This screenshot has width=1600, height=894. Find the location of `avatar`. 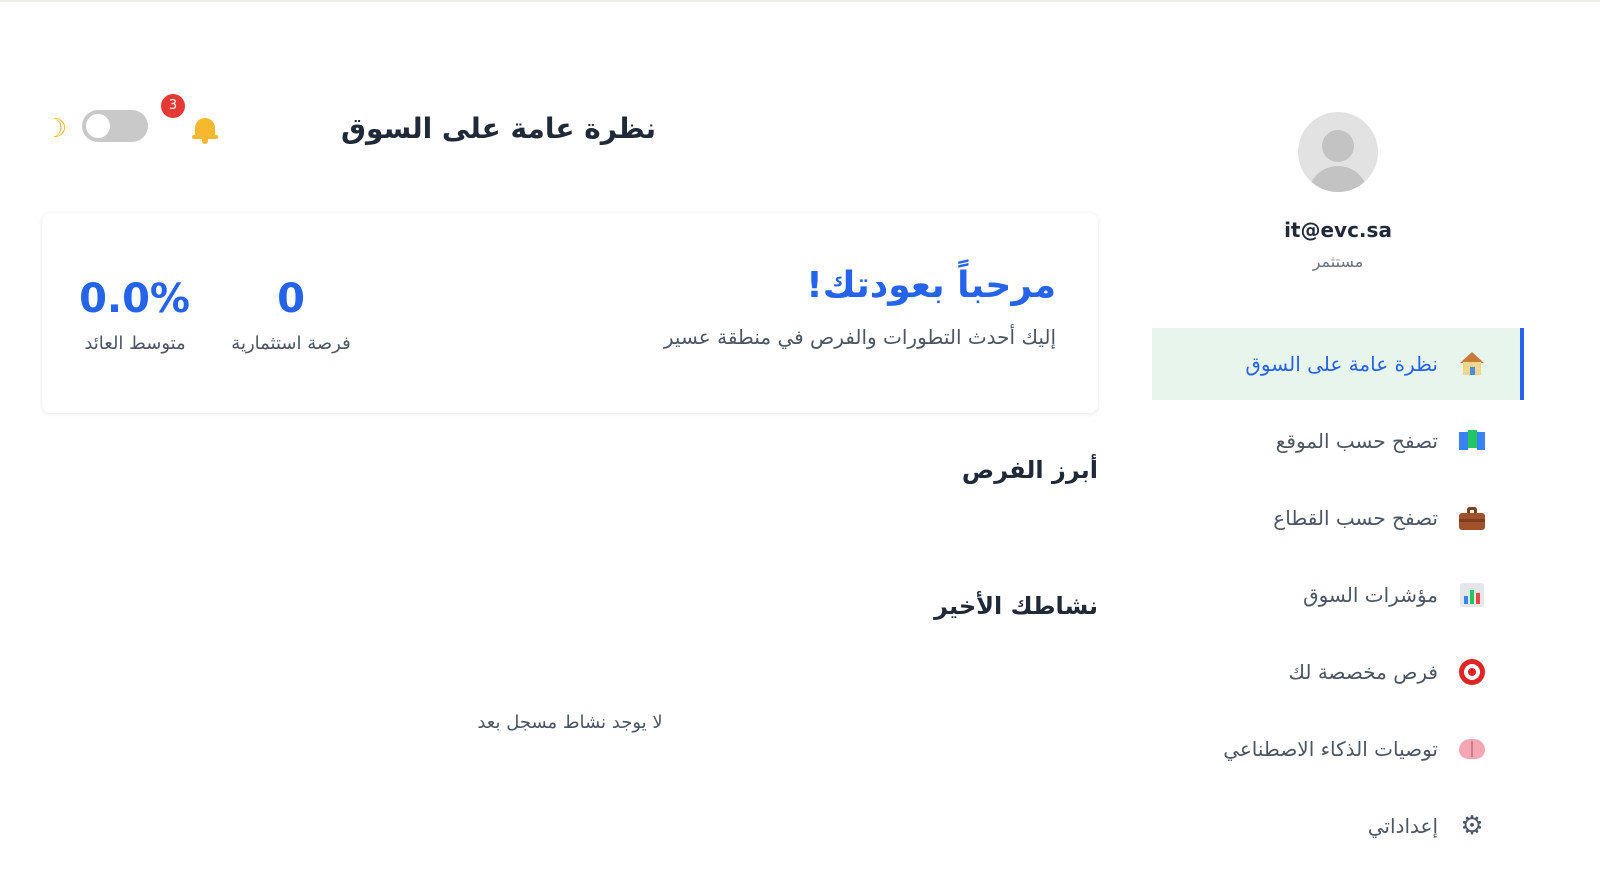

avatar is located at coordinates (1338, 152).